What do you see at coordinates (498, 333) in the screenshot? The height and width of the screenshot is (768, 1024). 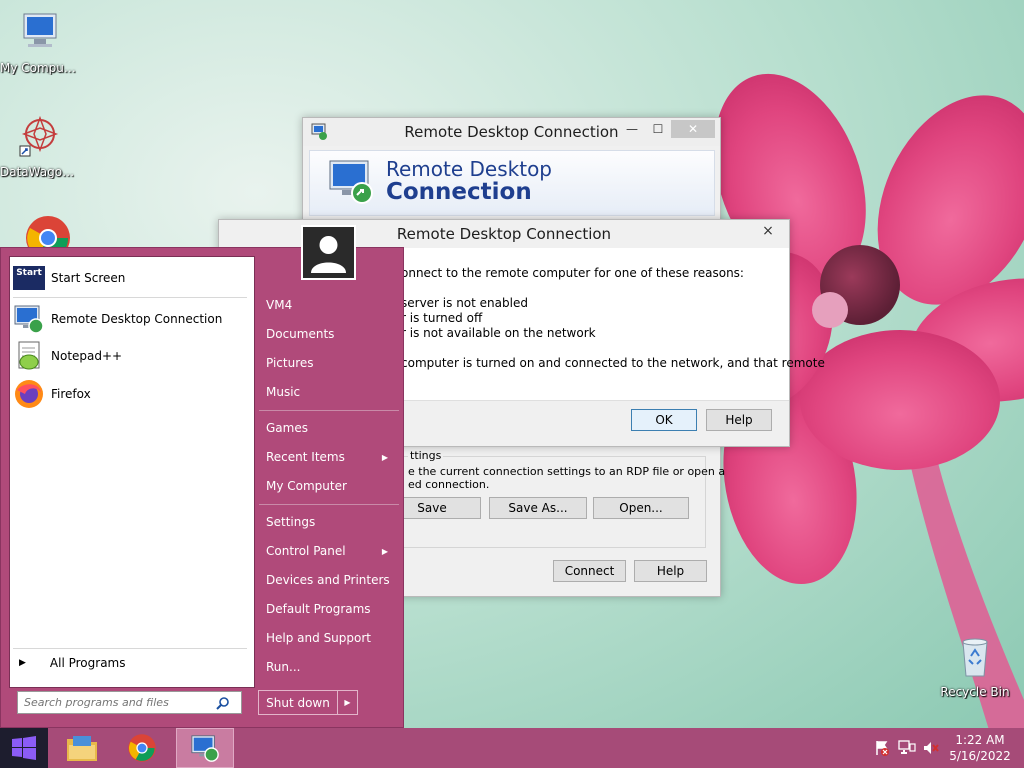 I see `dialog-reason-3: r is not available on the network` at bounding box center [498, 333].